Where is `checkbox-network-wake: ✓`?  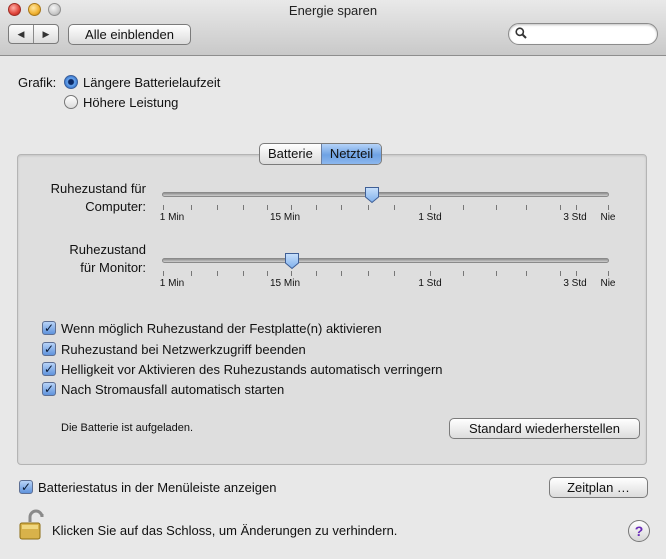 checkbox-network-wake: ✓ is located at coordinates (49, 349).